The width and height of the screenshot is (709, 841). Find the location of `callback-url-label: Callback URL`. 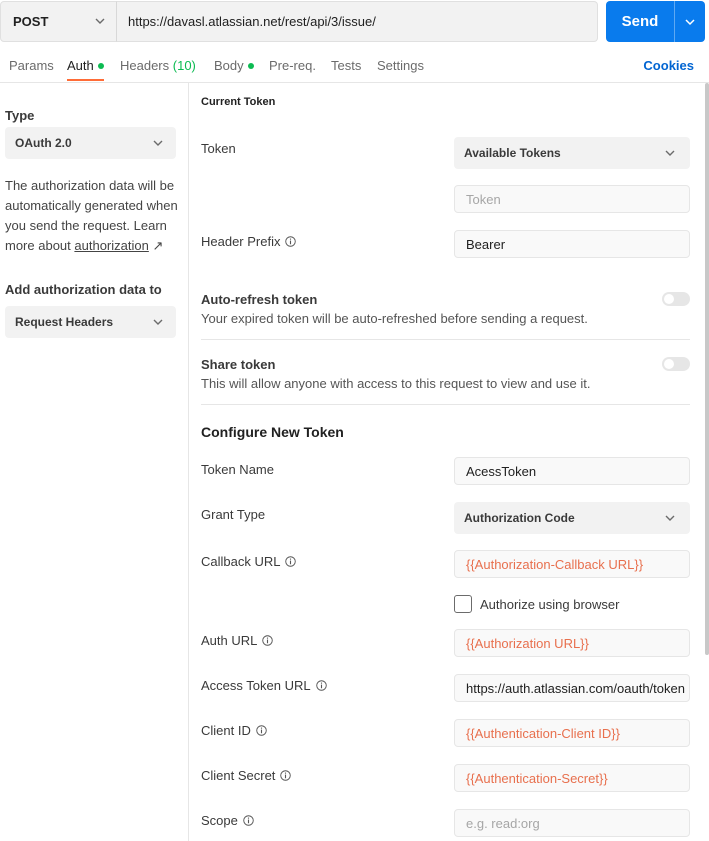

callback-url-label: Callback URL is located at coordinates (249, 561).